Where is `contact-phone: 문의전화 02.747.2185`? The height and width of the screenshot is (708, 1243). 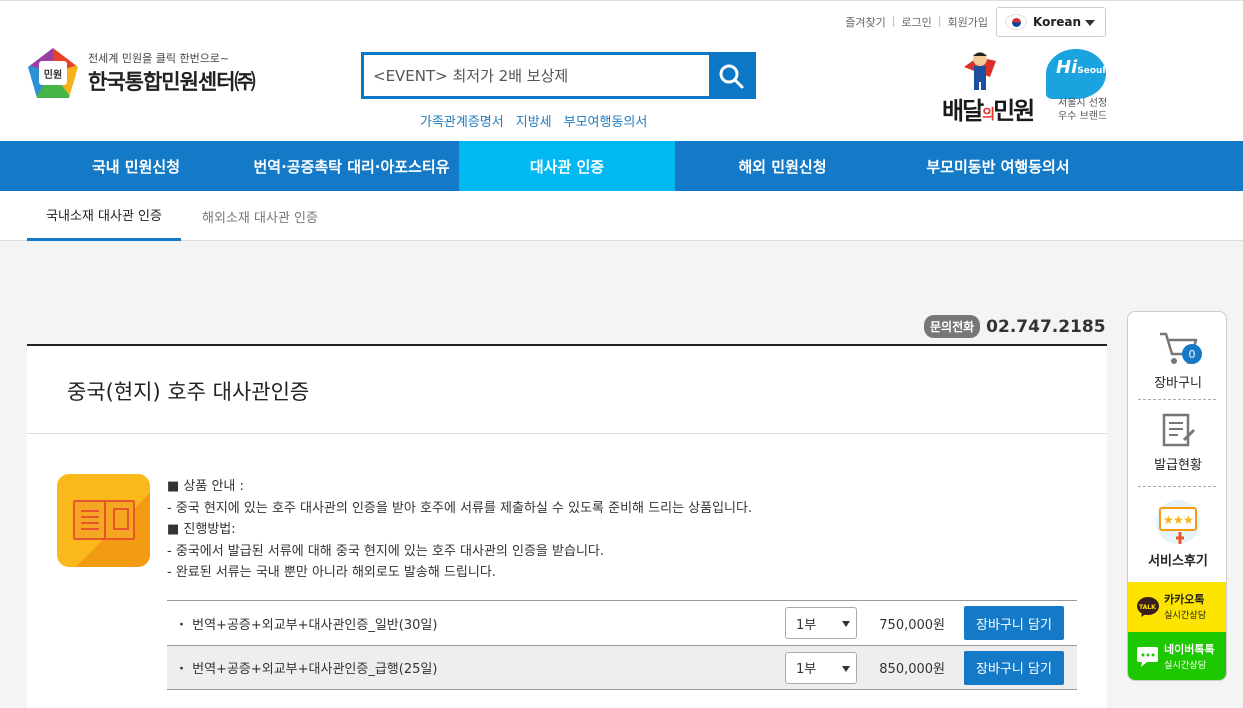
contact-phone: 문의전화 02.747.2185 is located at coordinates (1015, 326).